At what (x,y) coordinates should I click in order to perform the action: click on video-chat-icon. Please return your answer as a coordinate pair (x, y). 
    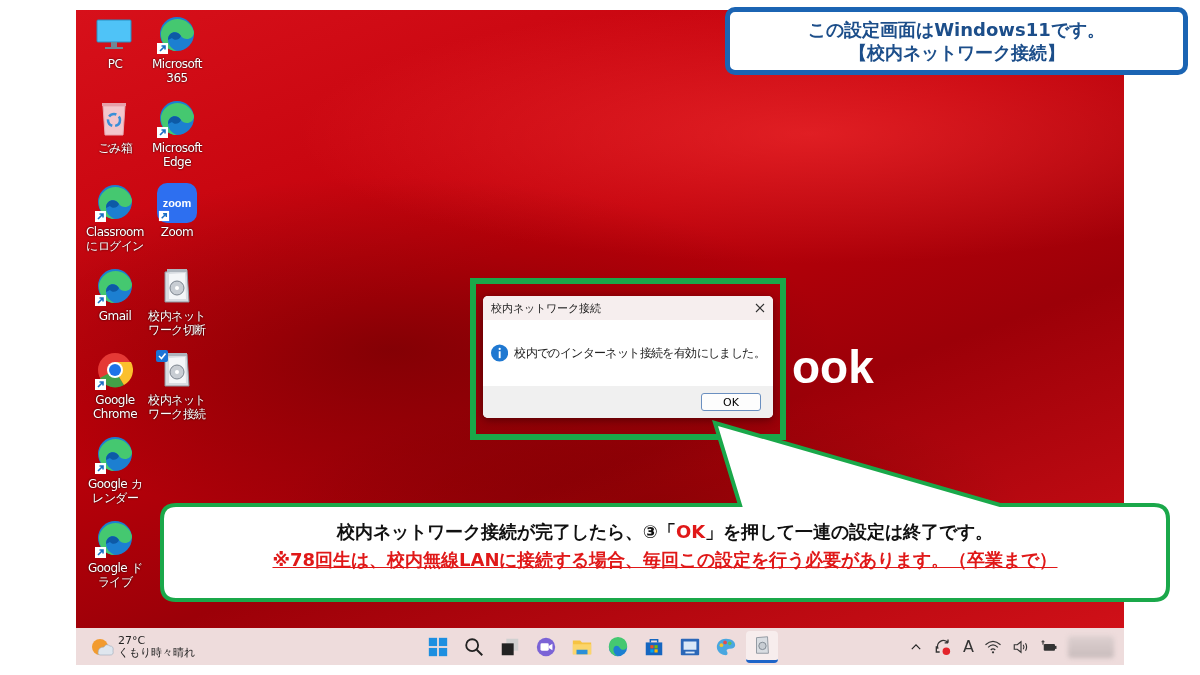
    Looking at the image, I should click on (546, 646).